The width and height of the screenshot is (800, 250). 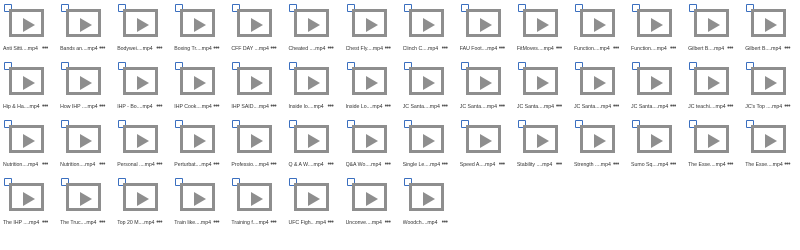 I want to click on file-tile: Gilbert B....mp4 •••, so click(x=772, y=32).